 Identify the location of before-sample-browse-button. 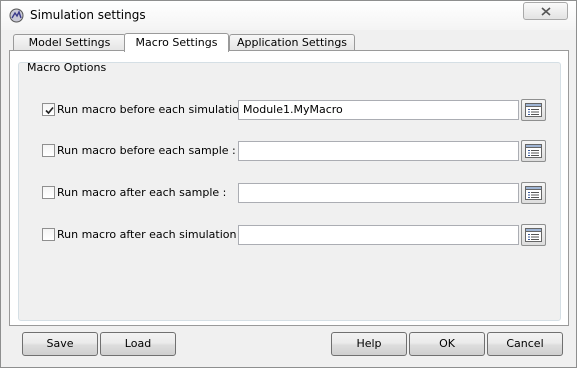
(533, 151).